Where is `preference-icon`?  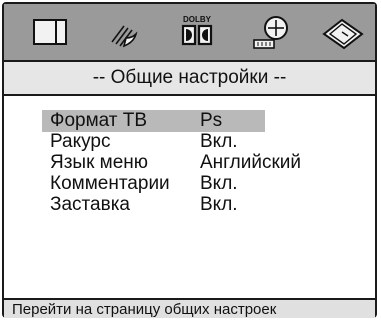
preference-icon is located at coordinates (343, 32).